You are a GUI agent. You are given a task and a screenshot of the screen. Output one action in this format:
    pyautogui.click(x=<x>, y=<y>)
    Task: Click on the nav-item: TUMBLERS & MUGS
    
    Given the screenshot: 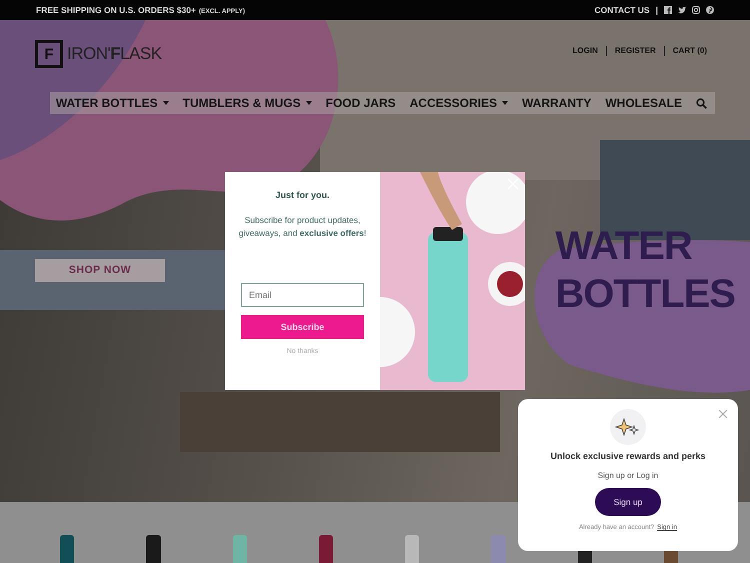 What is the action you would take?
    pyautogui.click(x=247, y=103)
    